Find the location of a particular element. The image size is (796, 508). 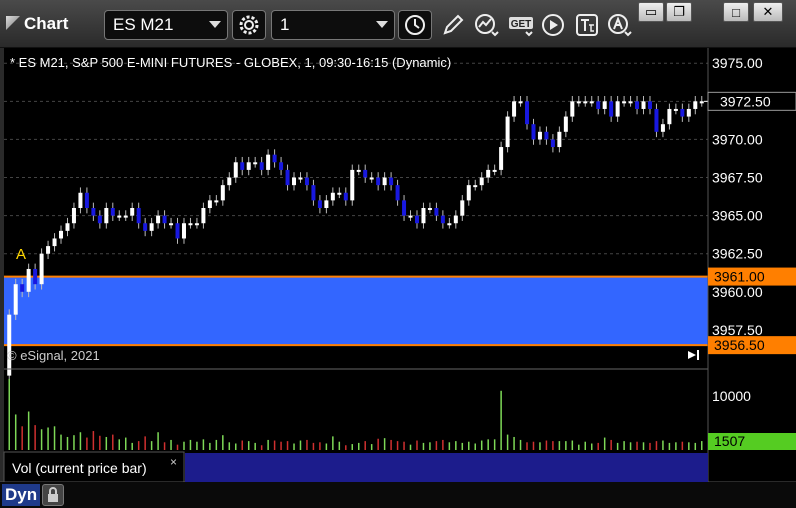

toolbar: Chart ES M21 1 GET ▭ ❐ □ ✕ is located at coordinates (398, 24).